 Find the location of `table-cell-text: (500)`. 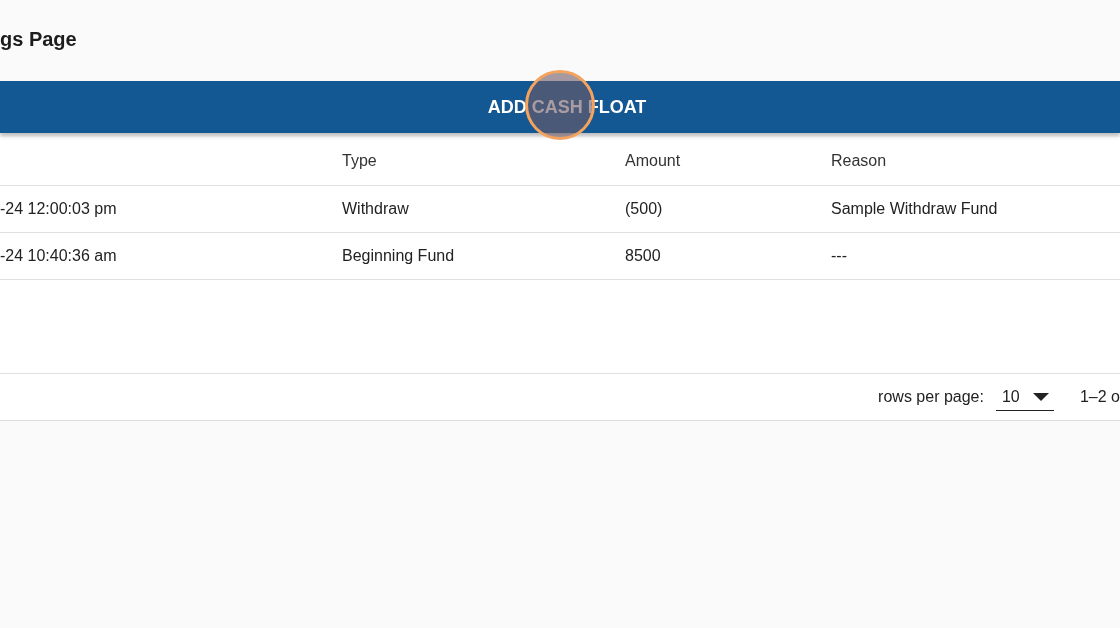

table-cell-text: (500) is located at coordinates (644, 209).